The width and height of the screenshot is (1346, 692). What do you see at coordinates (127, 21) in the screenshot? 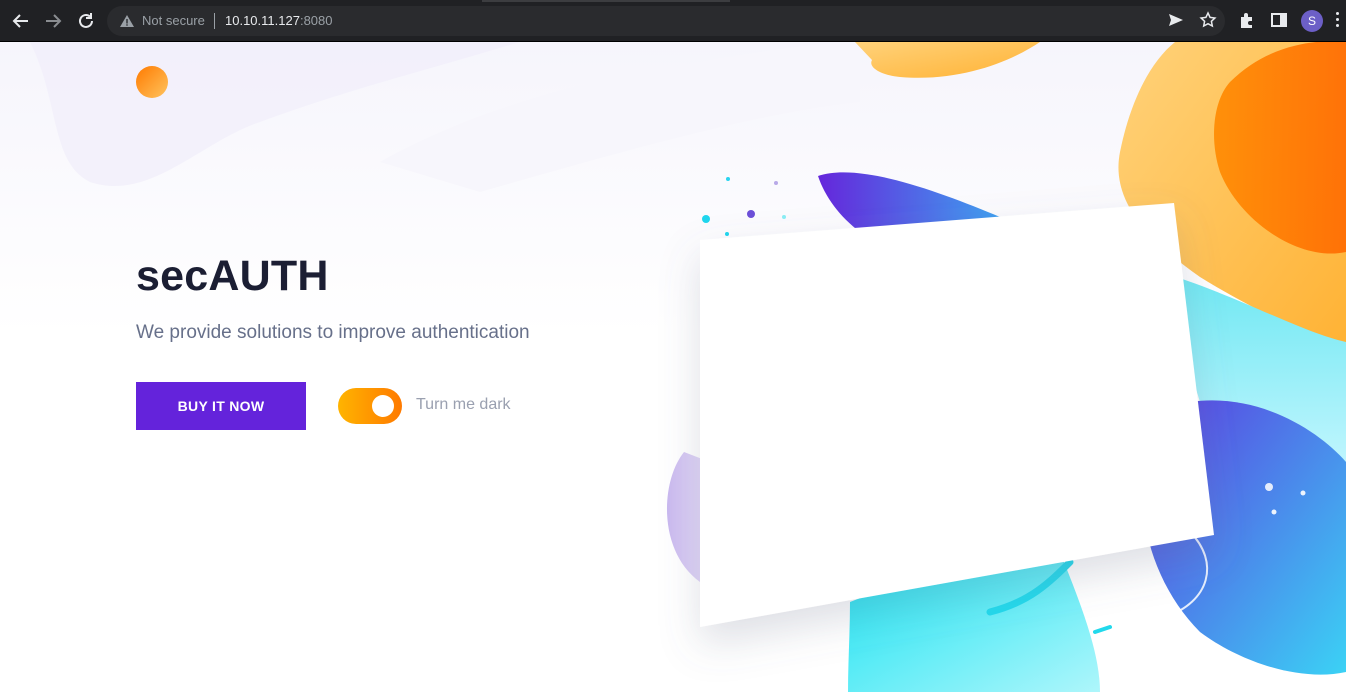
I see `warning-icon` at bounding box center [127, 21].